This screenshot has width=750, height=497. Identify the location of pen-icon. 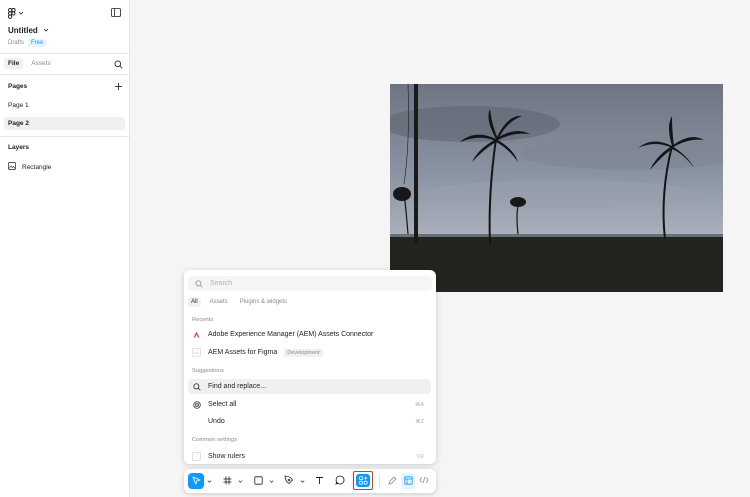
(289, 481).